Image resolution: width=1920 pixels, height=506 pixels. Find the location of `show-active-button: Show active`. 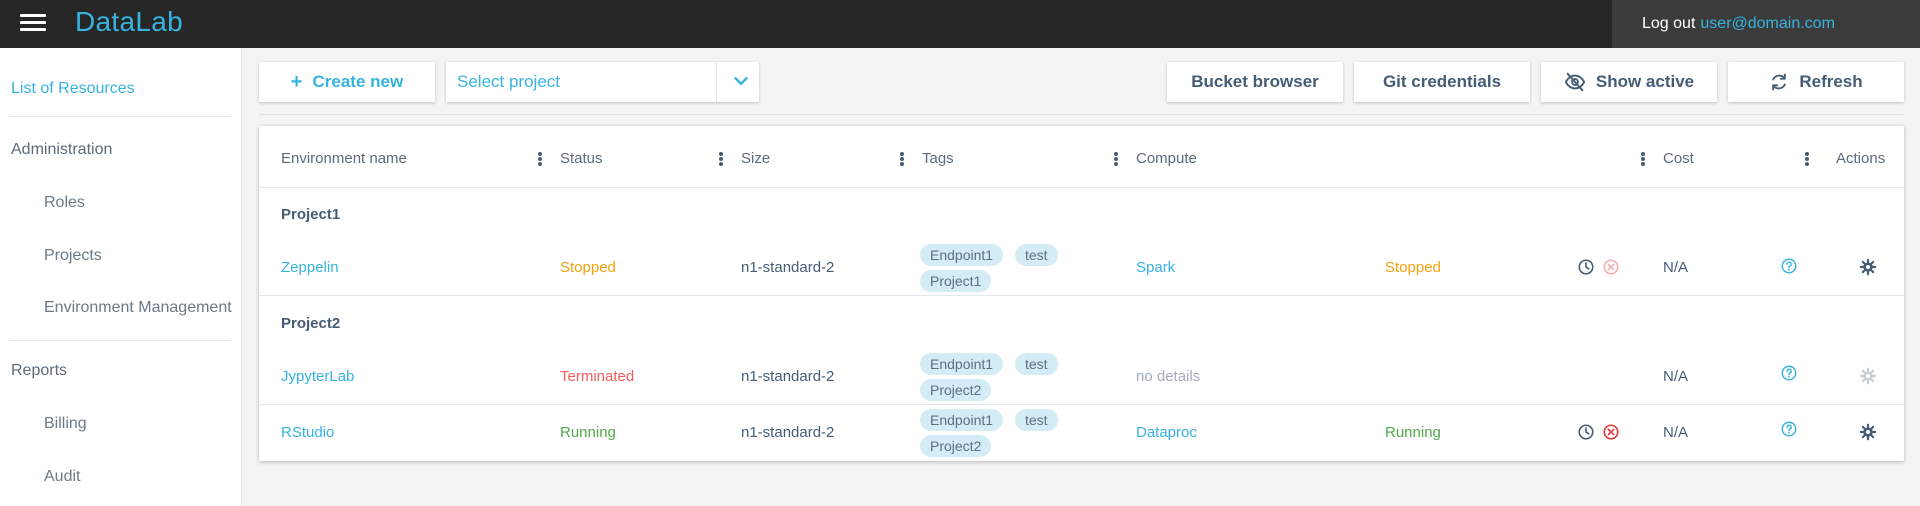

show-active-button: Show active is located at coordinates (1629, 82).